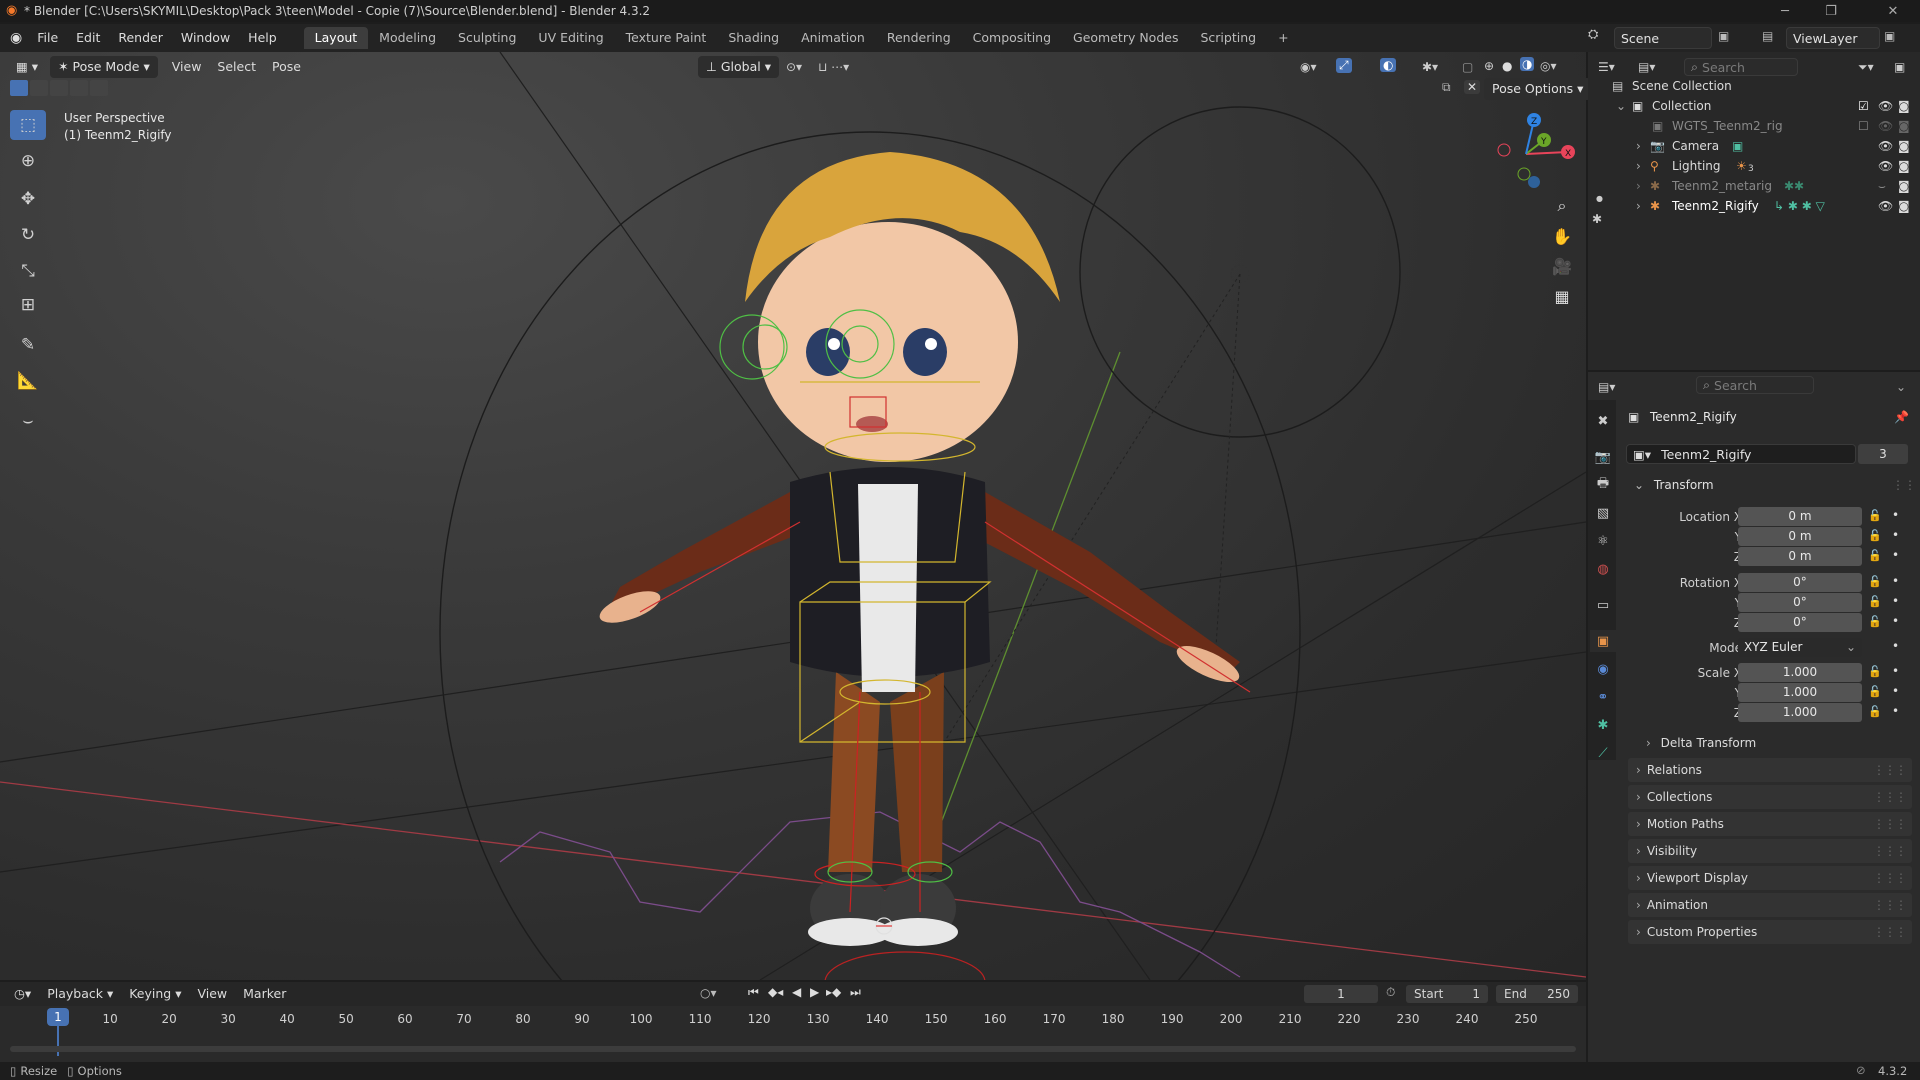  Describe the element at coordinates (833, 67) in the screenshot. I see `snap-icon: ⊔ ⋯▾` at that location.